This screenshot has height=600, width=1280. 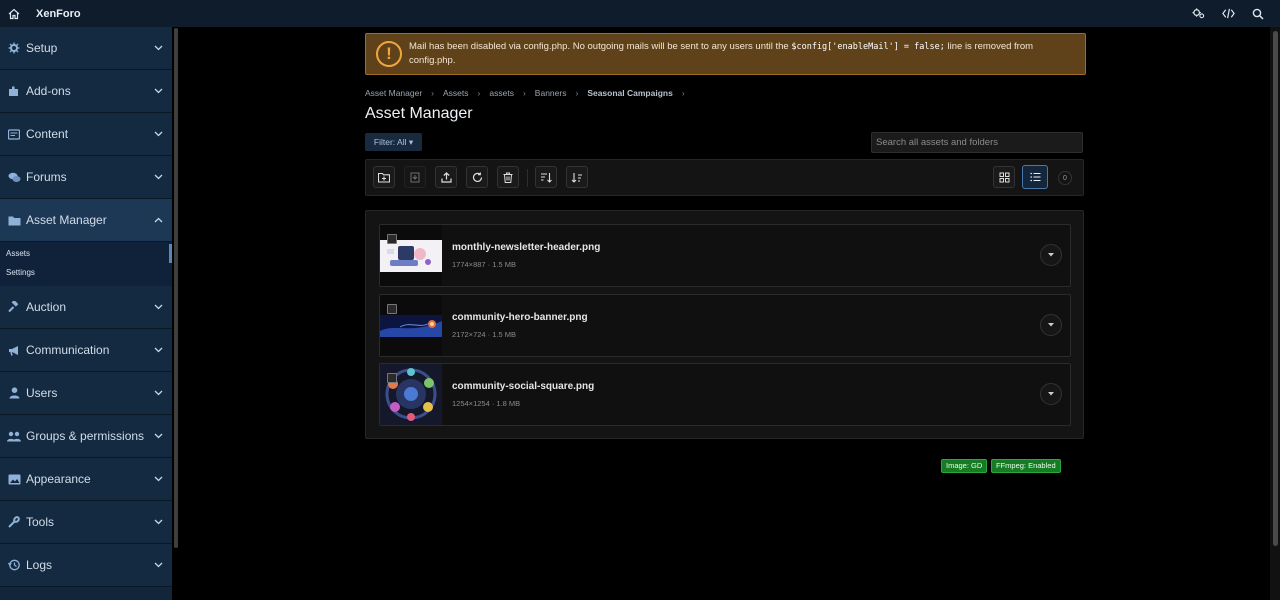 I want to click on delete-button, so click(x=508, y=177).